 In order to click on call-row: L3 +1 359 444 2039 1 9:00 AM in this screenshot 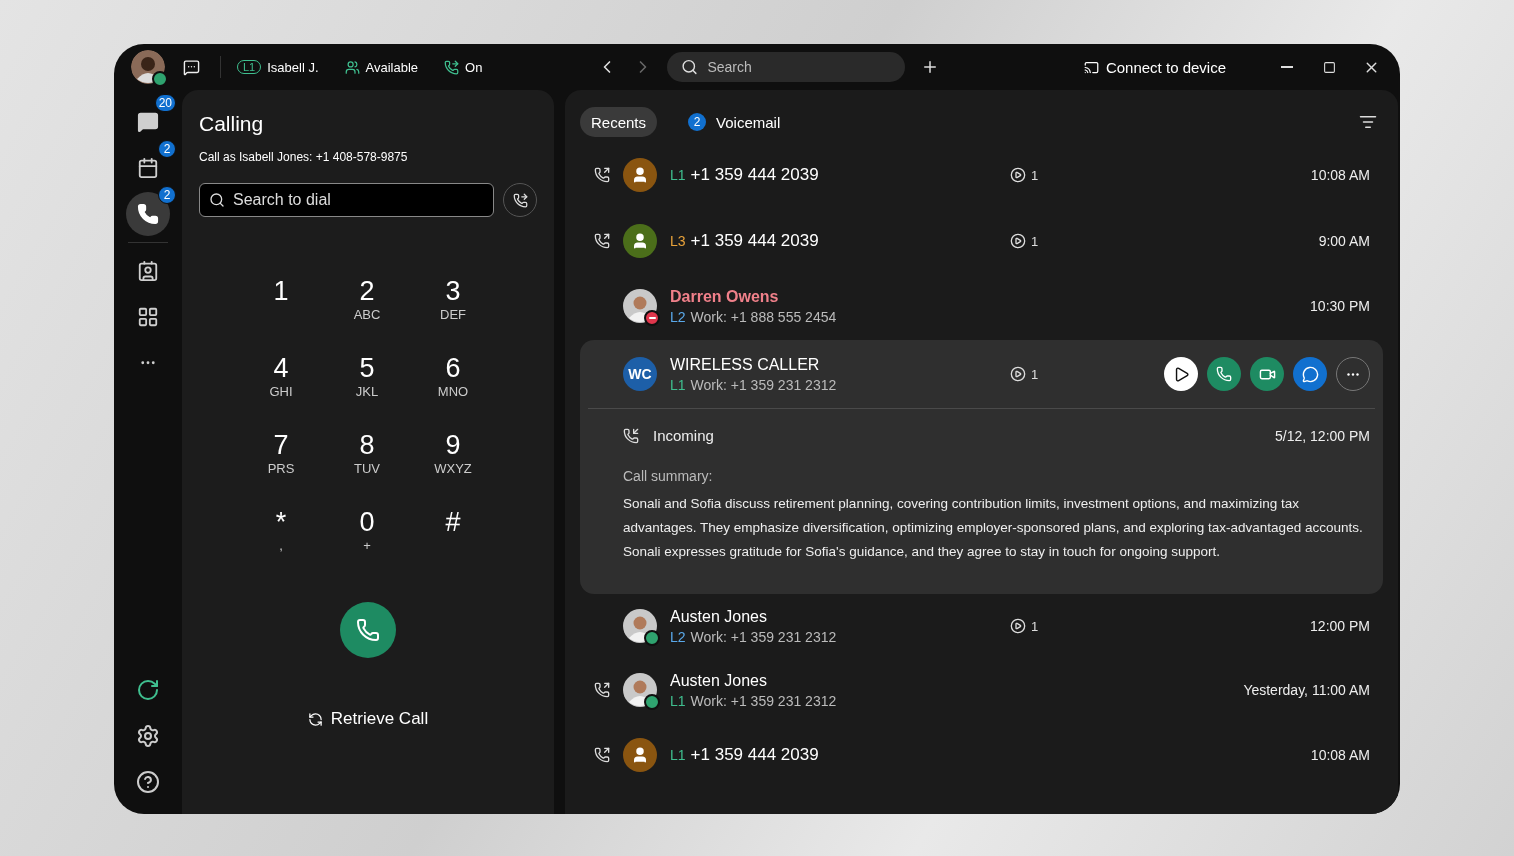, I will do `click(981, 241)`.